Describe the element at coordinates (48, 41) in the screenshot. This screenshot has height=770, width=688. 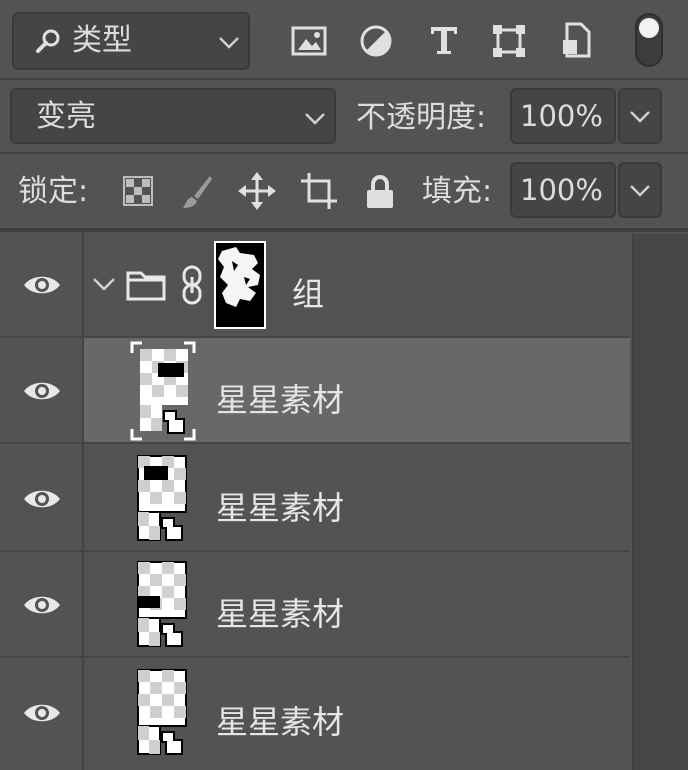
I see `search-icon` at that location.